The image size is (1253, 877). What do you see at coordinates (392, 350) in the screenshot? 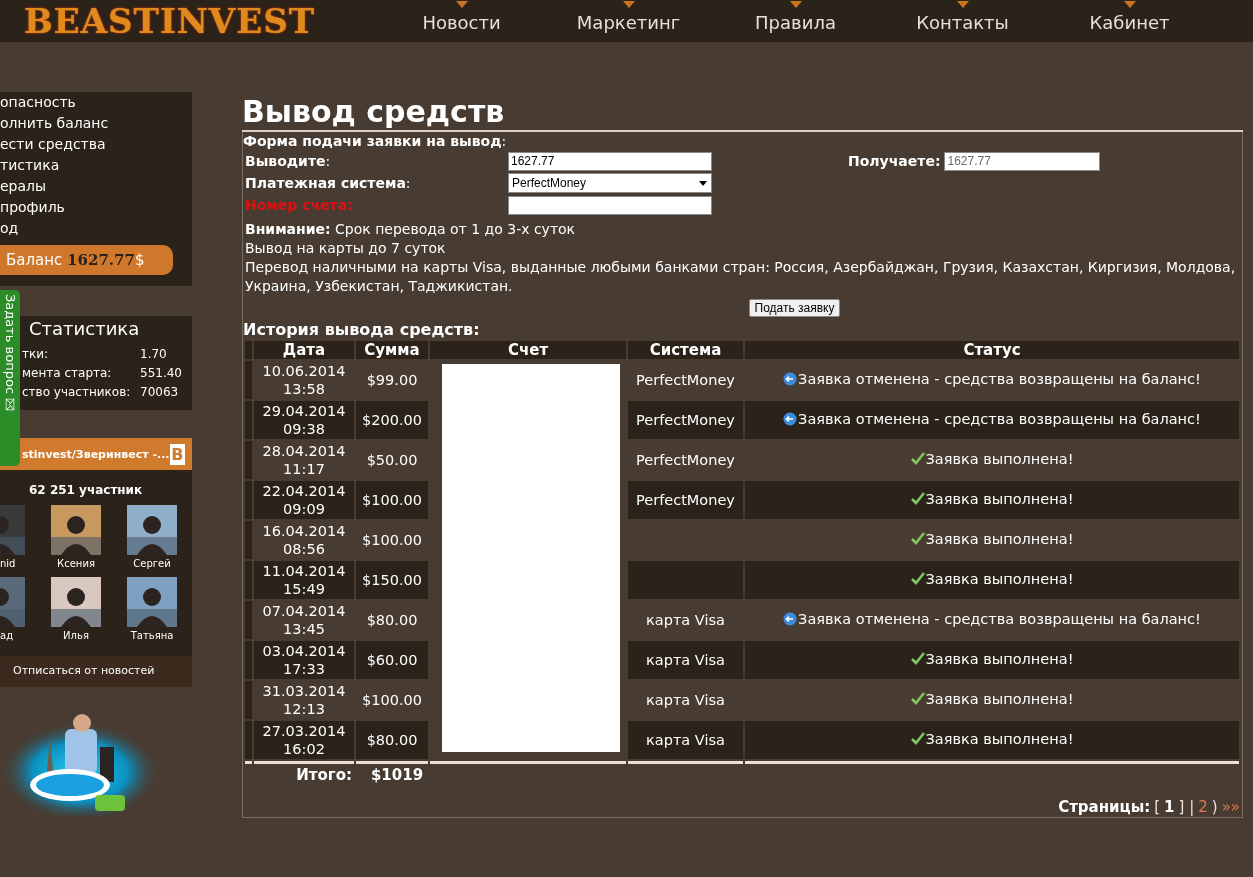
I see `column-header: Сумма` at bounding box center [392, 350].